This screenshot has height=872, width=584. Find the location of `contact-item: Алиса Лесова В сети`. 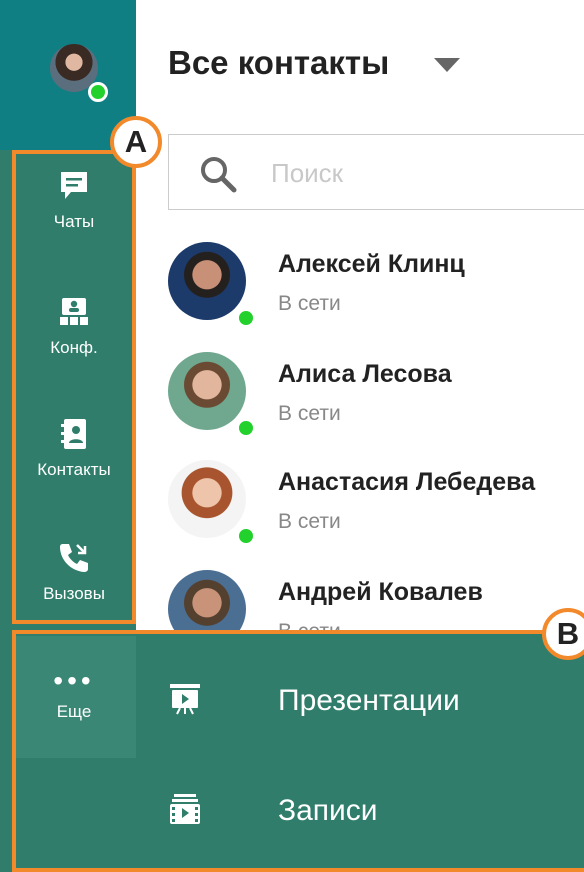

contact-item: Алиса Лесова В сети is located at coordinates (376, 402).